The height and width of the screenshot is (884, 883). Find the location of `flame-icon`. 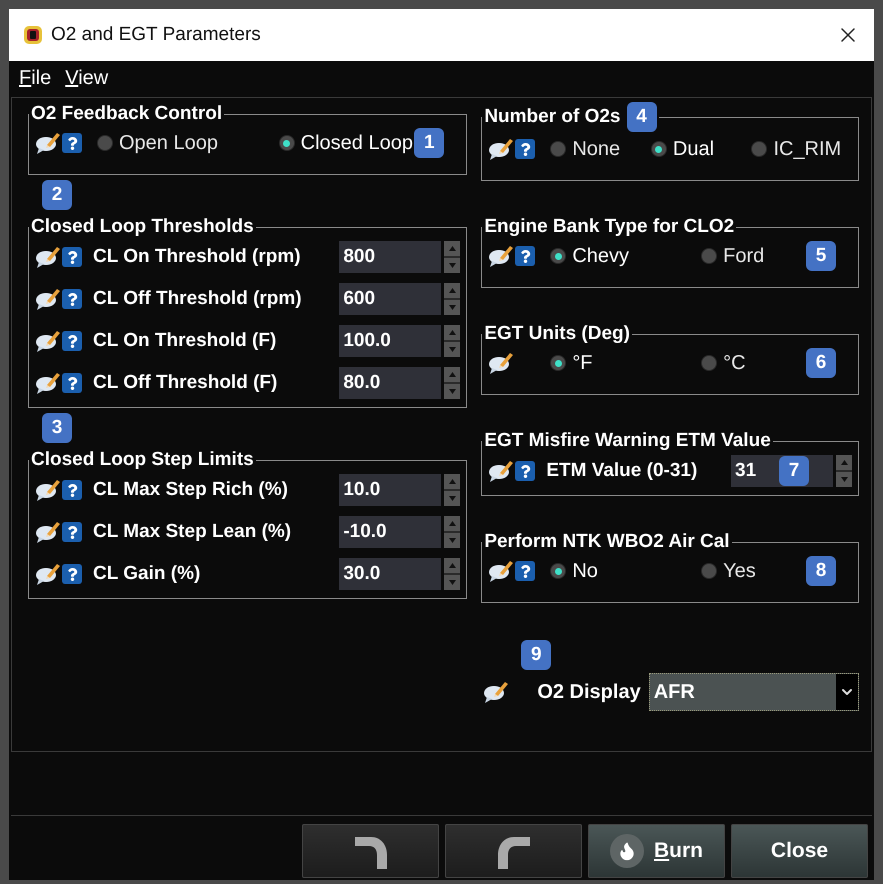

flame-icon is located at coordinates (627, 851).